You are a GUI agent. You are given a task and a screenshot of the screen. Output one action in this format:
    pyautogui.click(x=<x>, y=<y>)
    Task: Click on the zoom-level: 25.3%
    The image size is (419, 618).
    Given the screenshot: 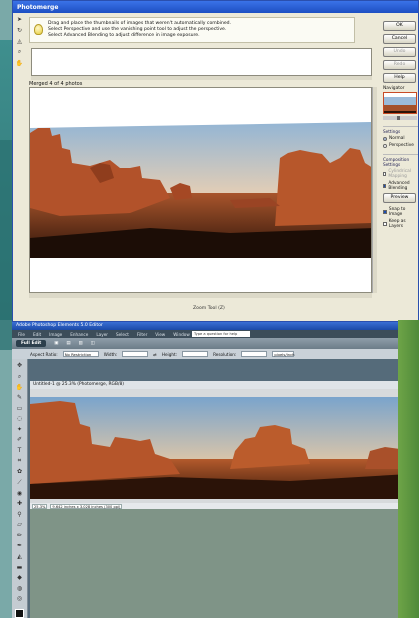 What is the action you would take?
    pyautogui.click(x=40, y=506)
    